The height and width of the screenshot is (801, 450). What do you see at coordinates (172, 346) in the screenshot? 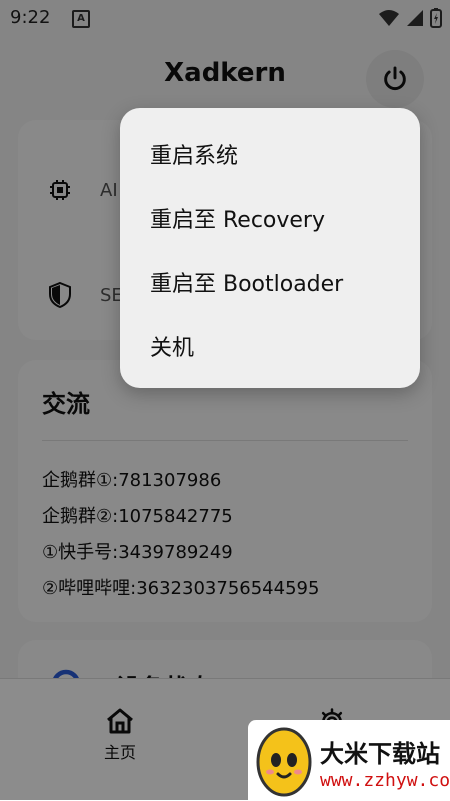
I see `menu-power-off: 关机` at bounding box center [172, 346].